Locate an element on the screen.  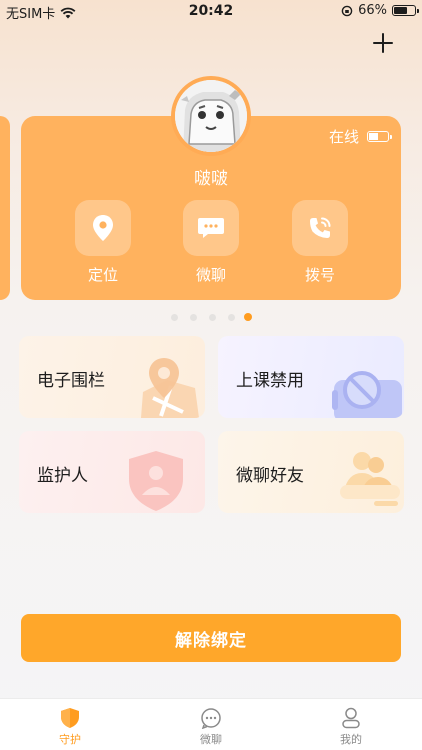
device-avatar is located at coordinates (211, 116).